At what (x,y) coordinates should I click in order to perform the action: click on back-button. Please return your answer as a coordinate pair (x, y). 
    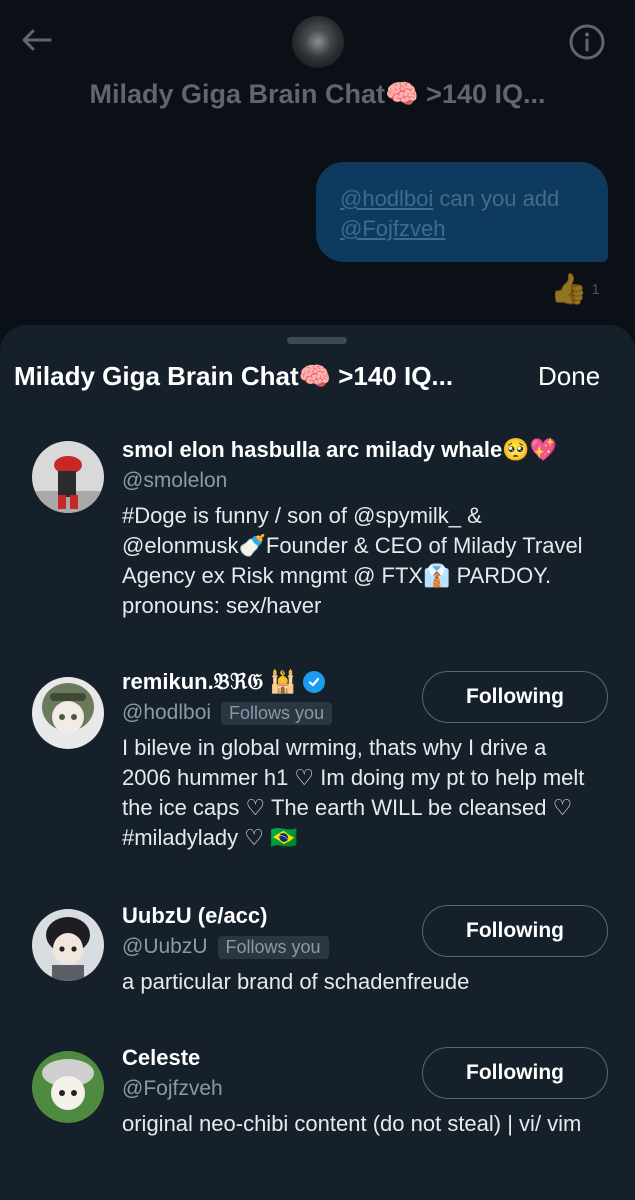
    Looking at the image, I should click on (36, 40).